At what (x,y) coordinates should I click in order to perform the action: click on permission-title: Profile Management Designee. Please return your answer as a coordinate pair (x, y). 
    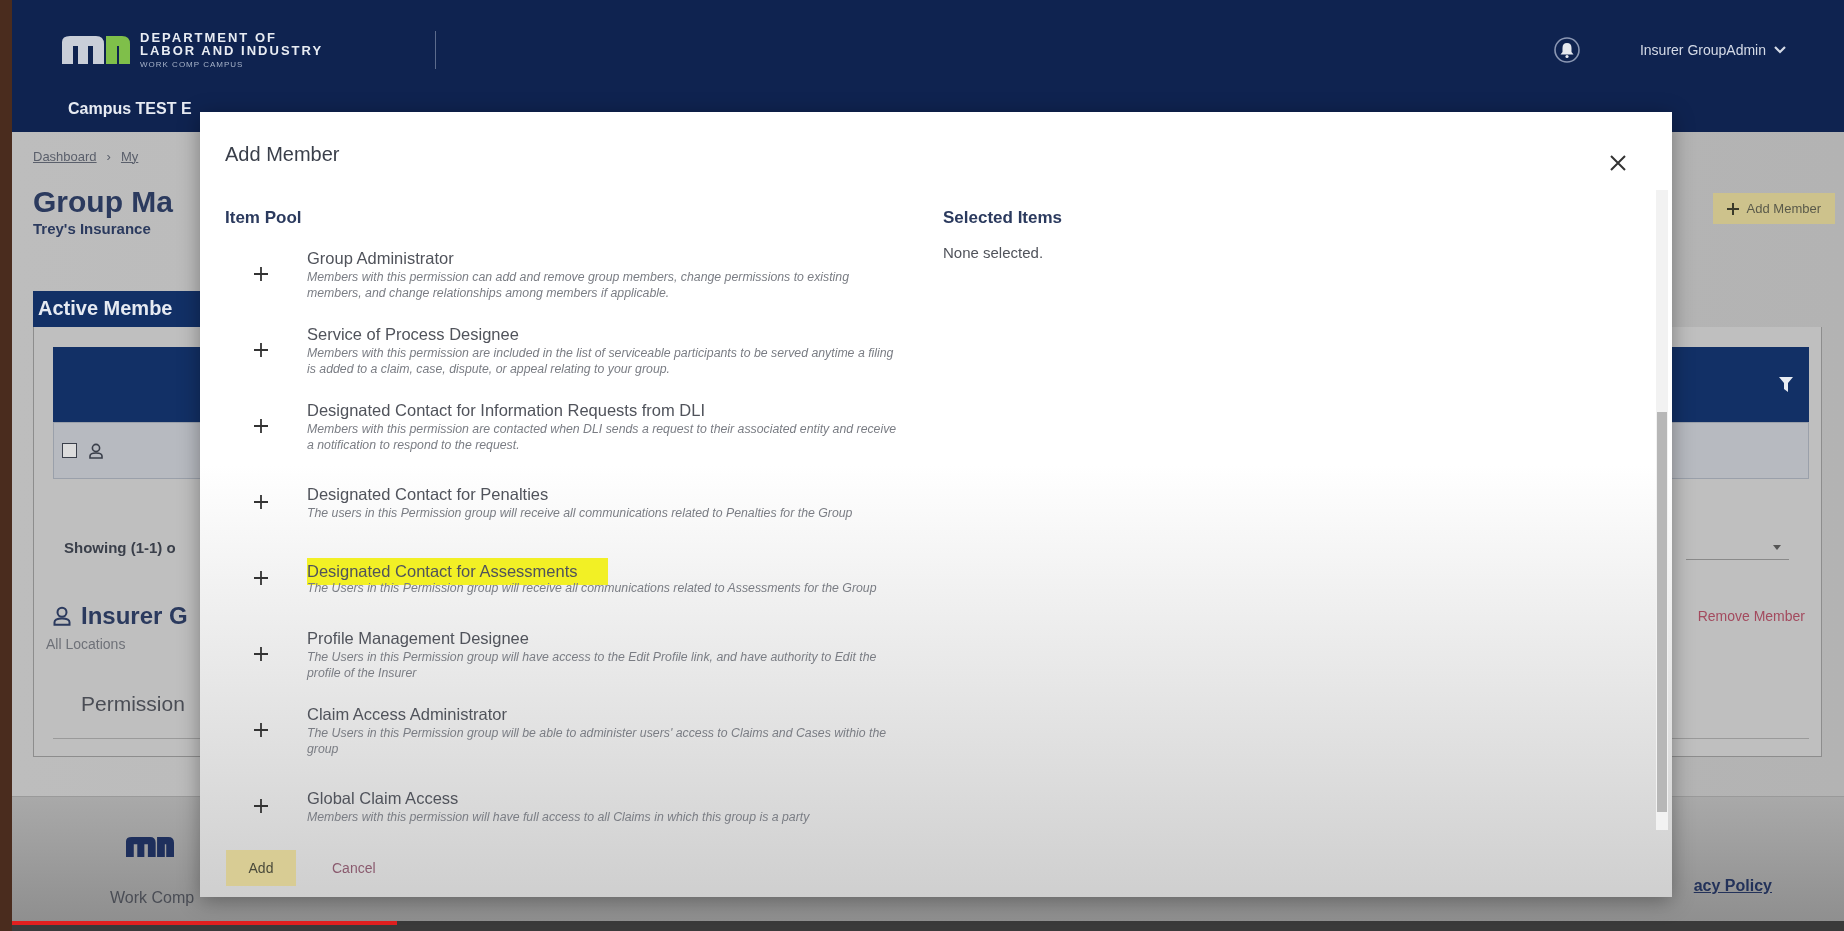
    Looking at the image, I should click on (418, 638).